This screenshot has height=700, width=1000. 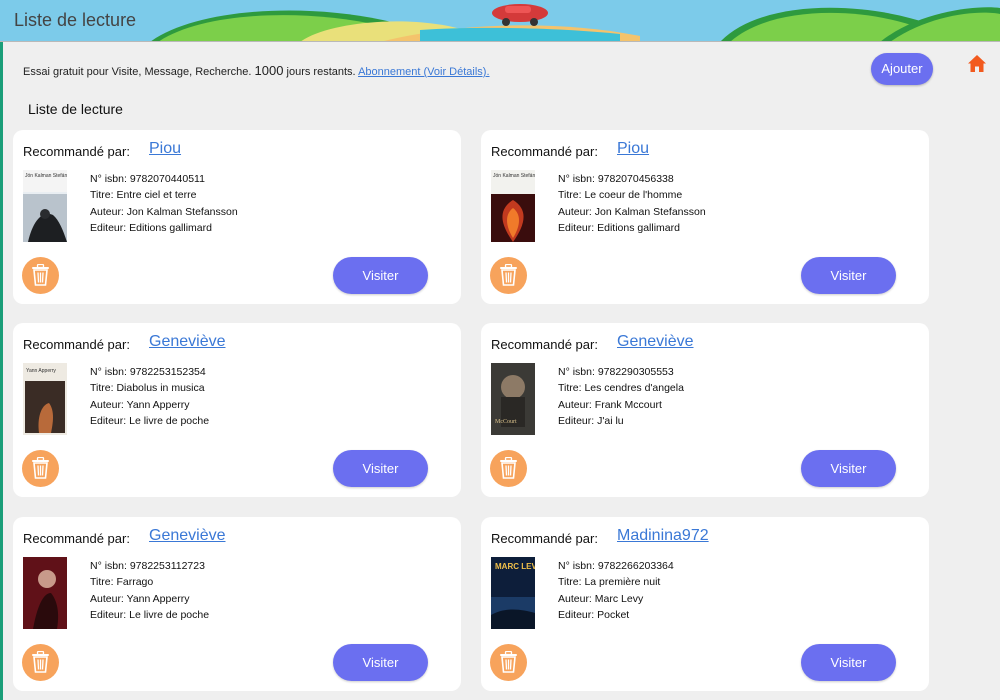 I want to click on publisher-row: Editeur: J'ai lu, so click(x=621, y=421).